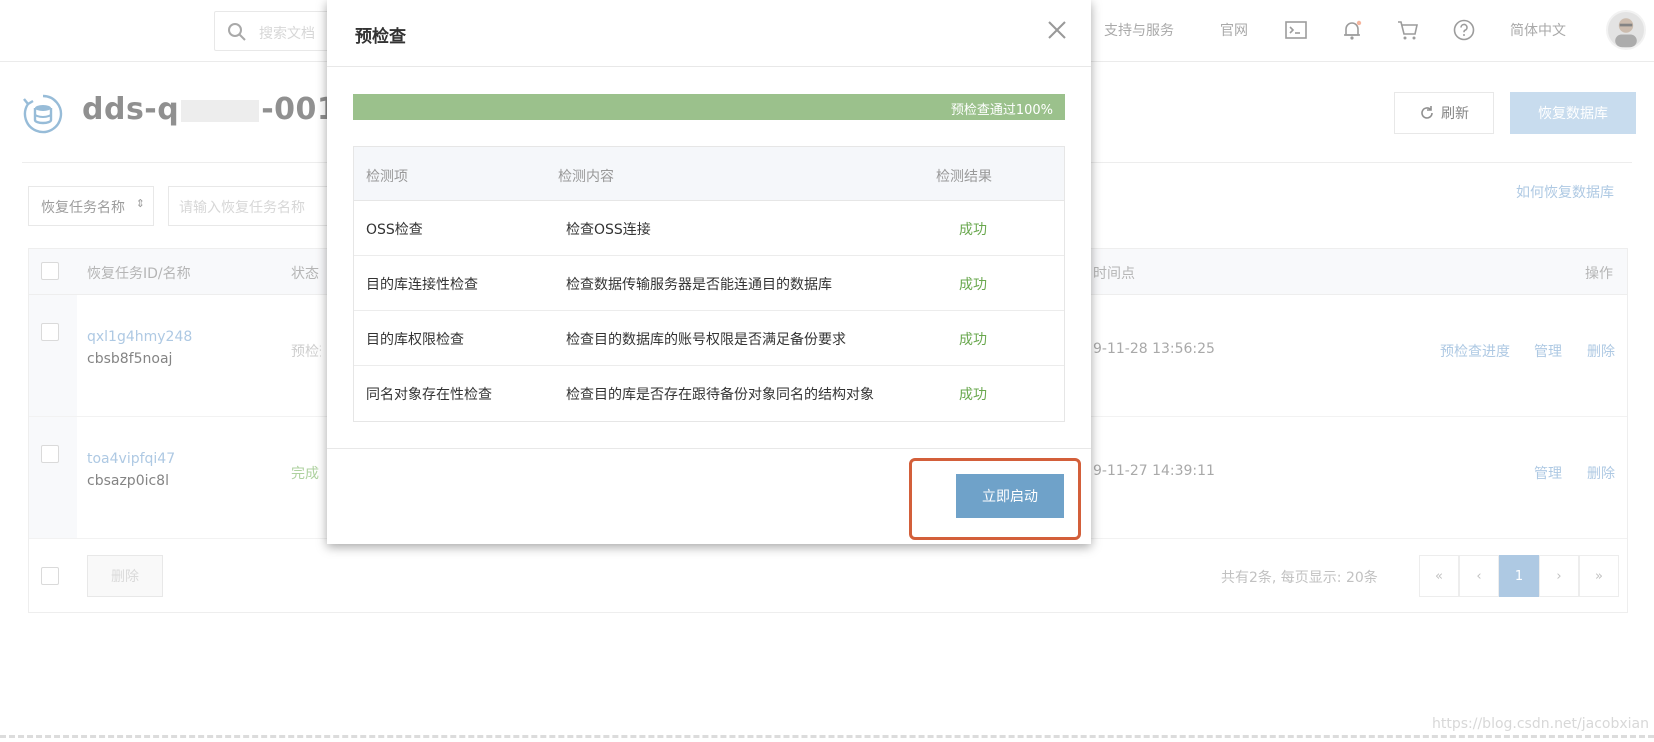 The width and height of the screenshot is (1654, 742). I want to click on precheck-progress-bar: 预检查通过100%, so click(709, 107).